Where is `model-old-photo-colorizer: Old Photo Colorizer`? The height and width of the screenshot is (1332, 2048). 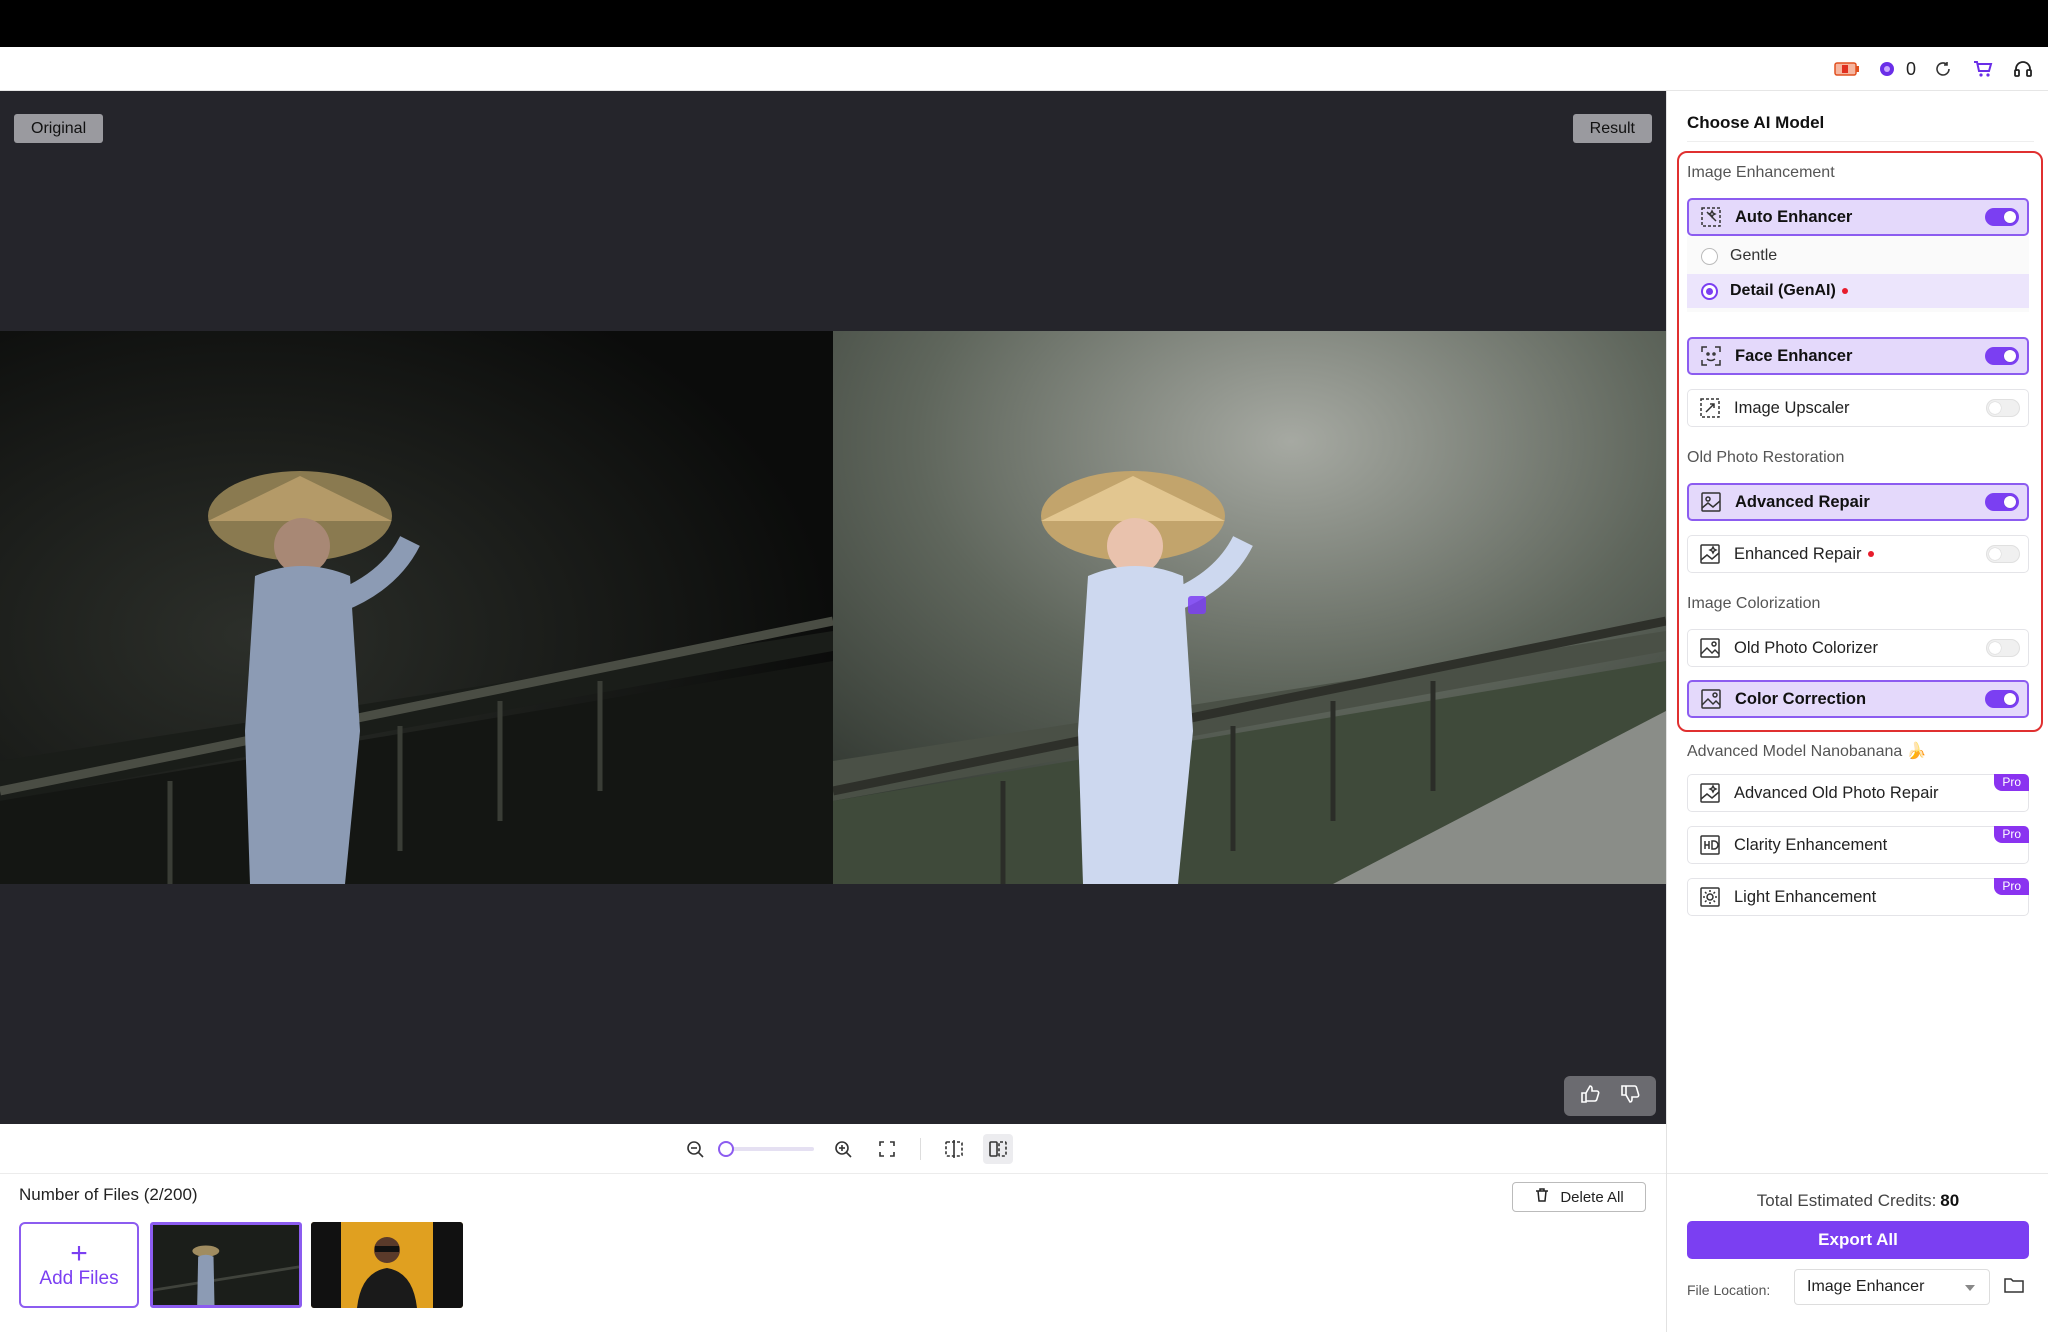 model-old-photo-colorizer: Old Photo Colorizer is located at coordinates (1858, 648).